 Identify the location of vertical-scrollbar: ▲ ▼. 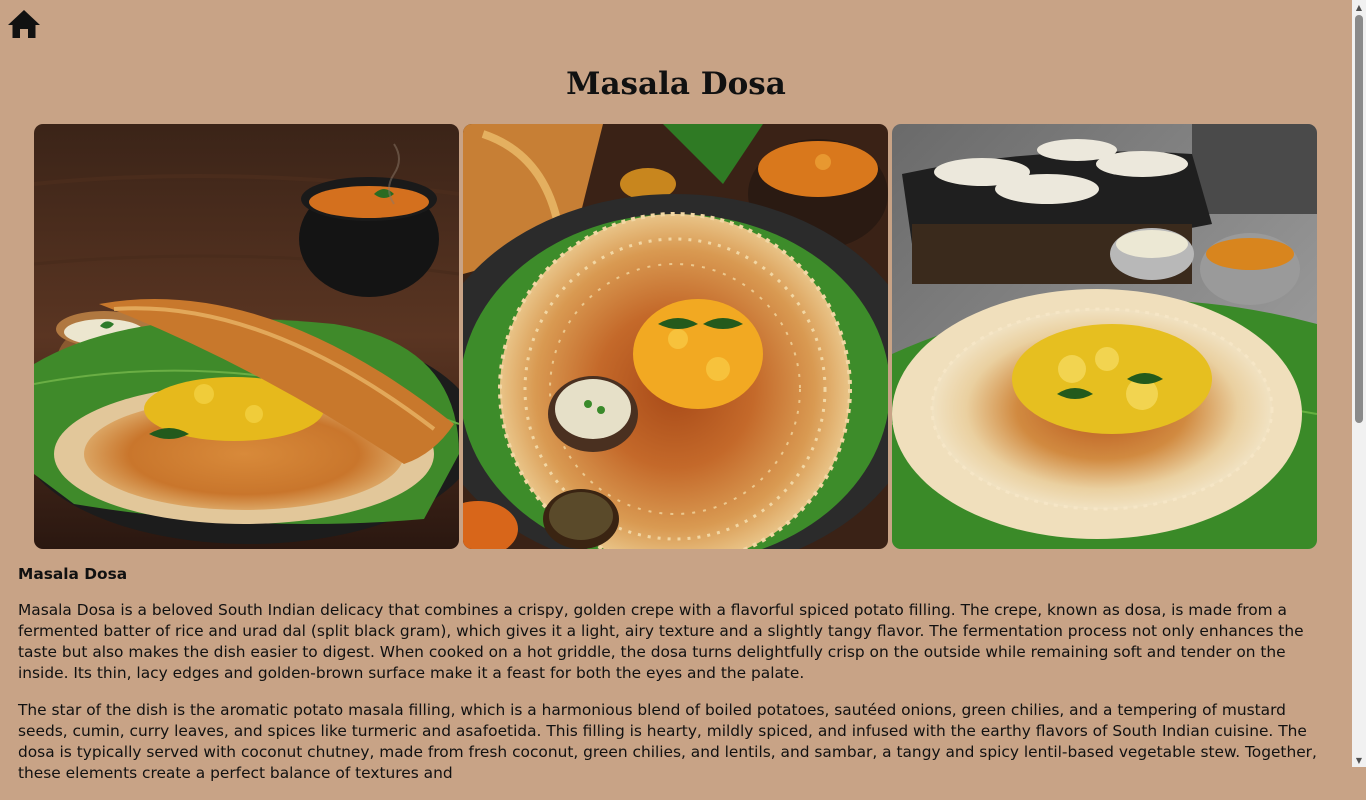
(1359, 383).